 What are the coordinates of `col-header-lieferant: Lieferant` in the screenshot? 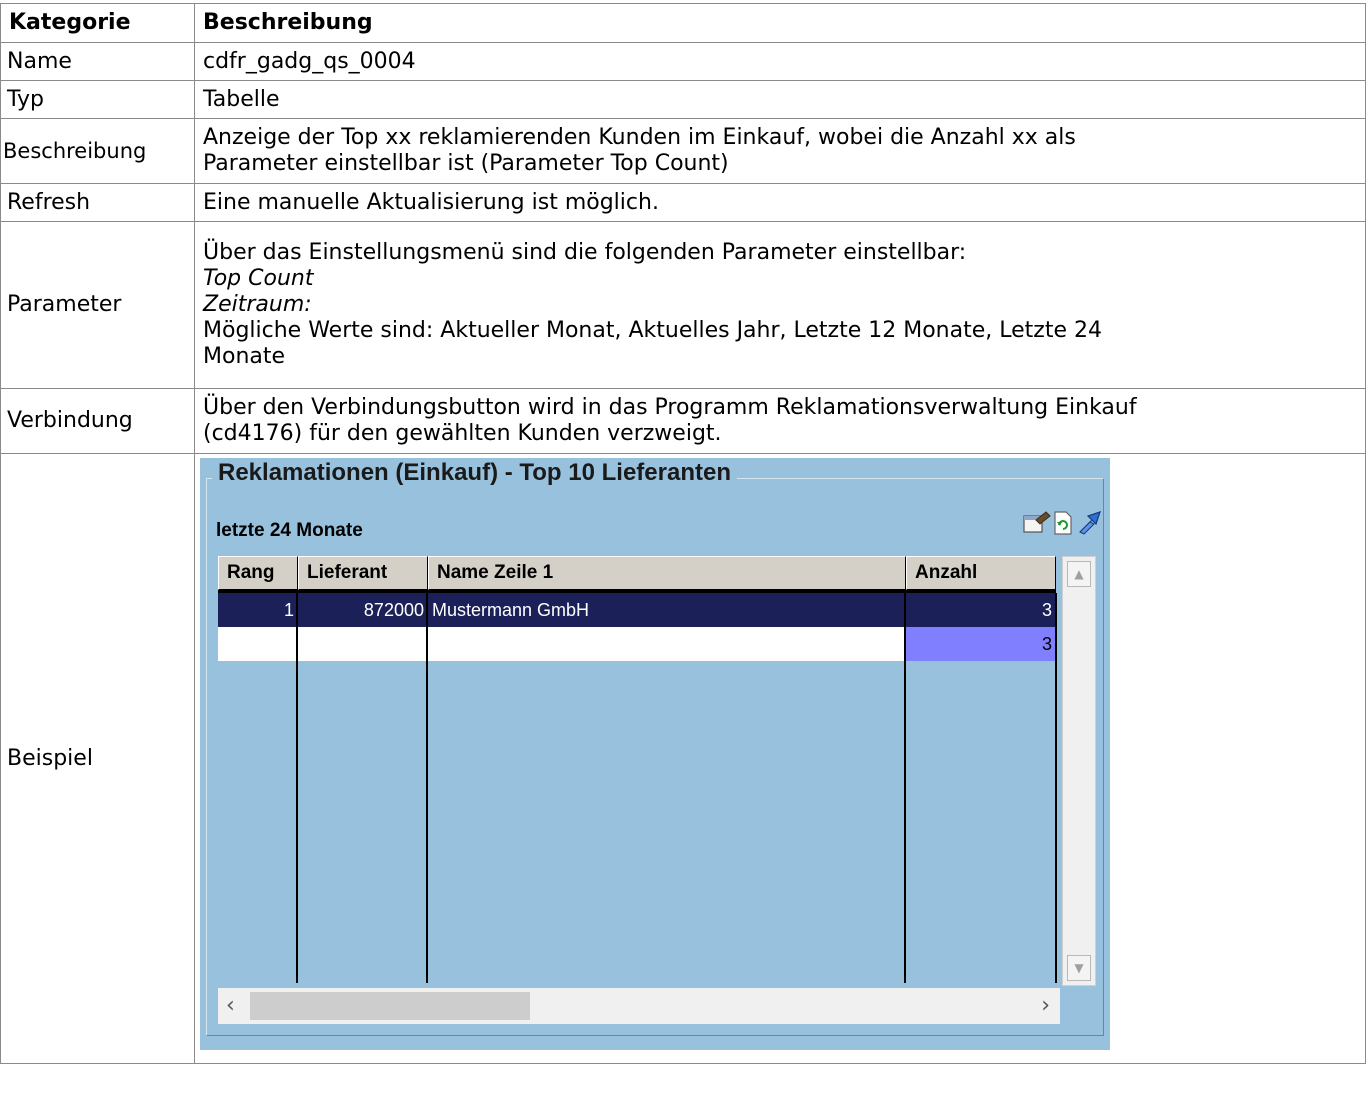 It's located at (363, 573).